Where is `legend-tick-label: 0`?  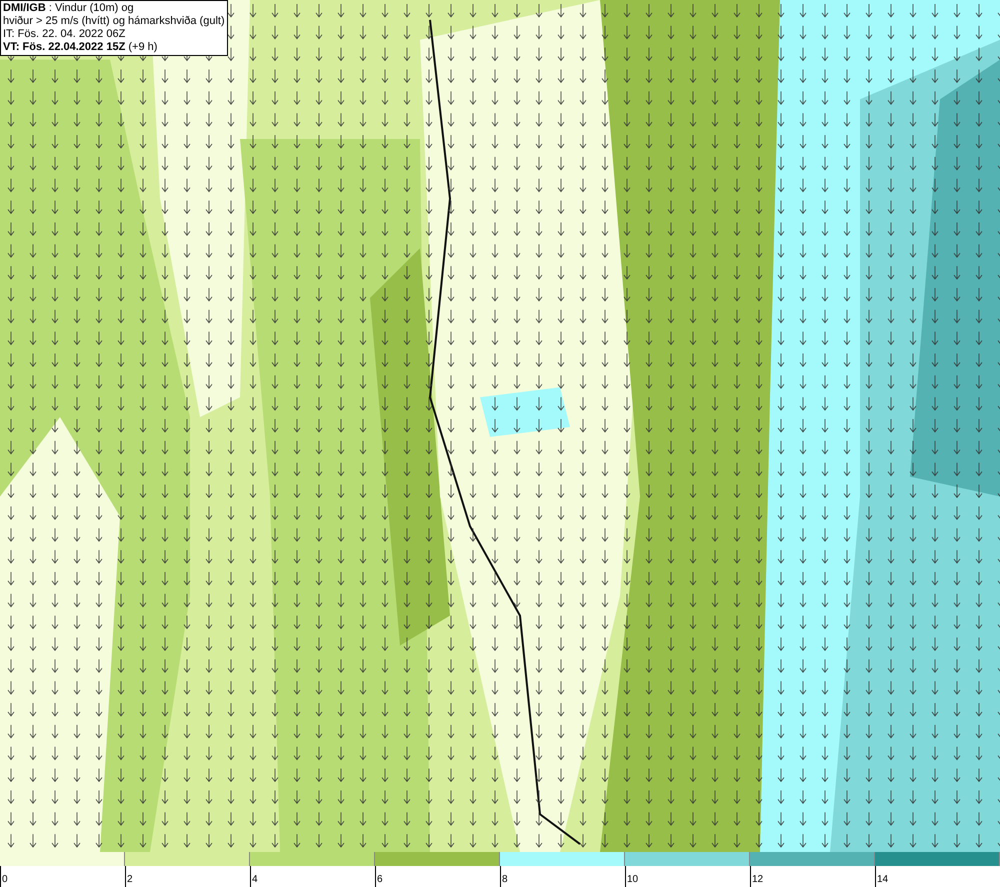
legend-tick-label: 0 is located at coordinates (5, 879).